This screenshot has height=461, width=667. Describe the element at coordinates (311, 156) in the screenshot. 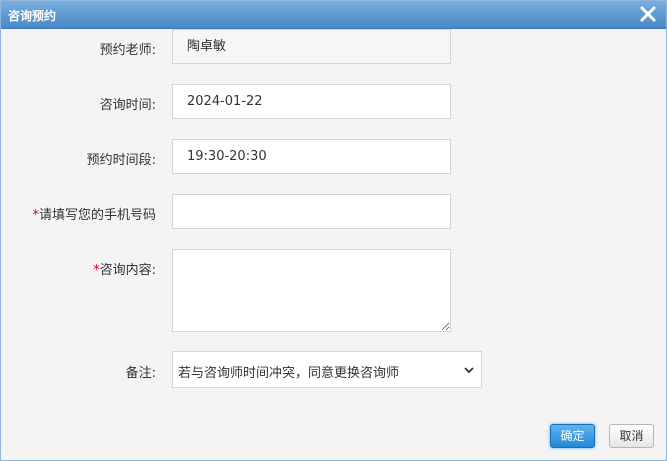

I see `time-slot-field: 19:30-20:30` at that location.